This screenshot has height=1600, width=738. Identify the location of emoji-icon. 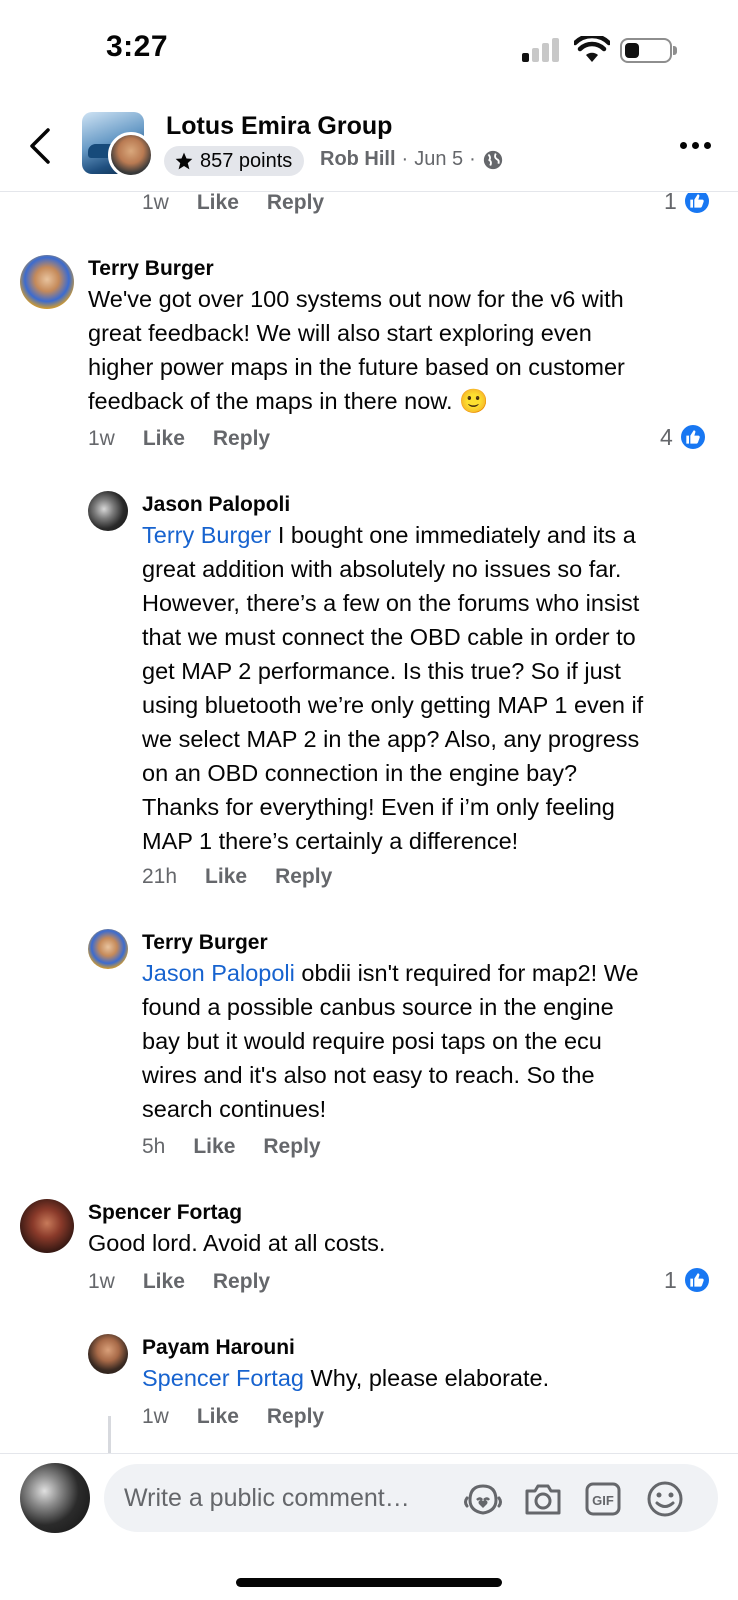
(665, 1499).